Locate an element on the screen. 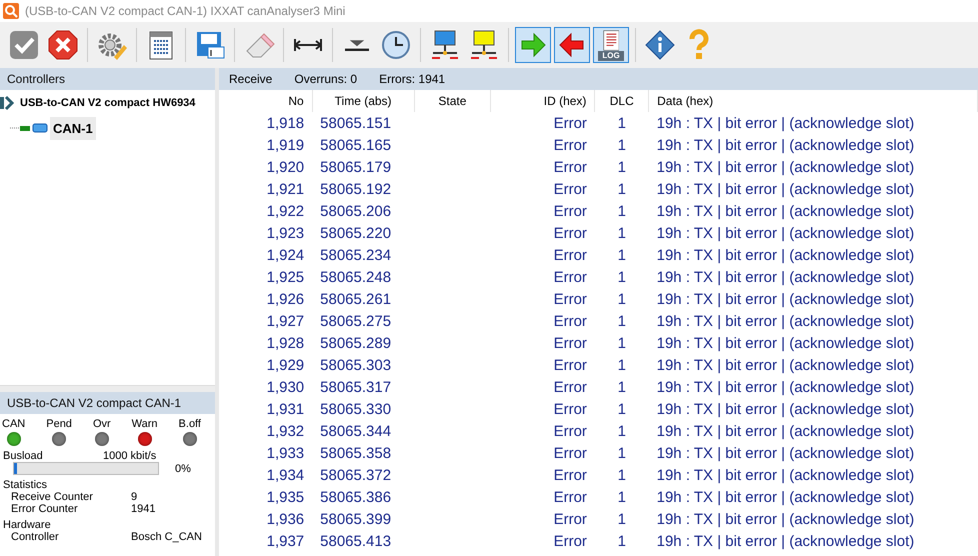  log-file-button: LOG is located at coordinates (611, 45).